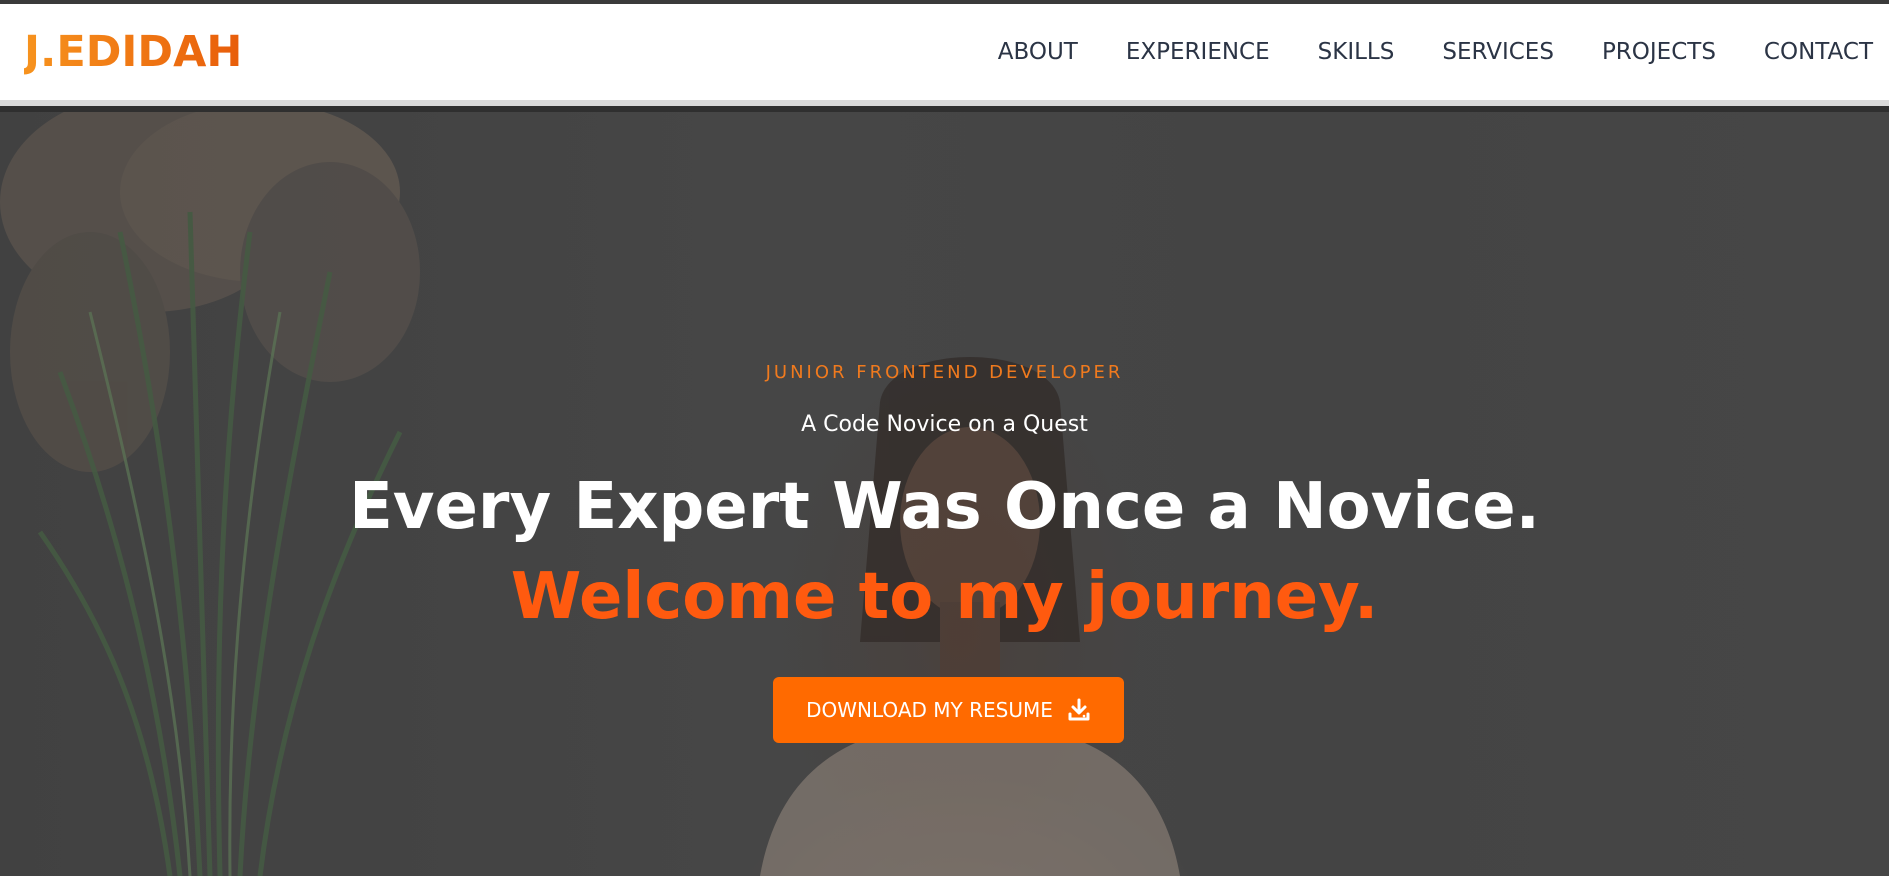 This screenshot has height=876, width=1889. Describe the element at coordinates (1038, 52) in the screenshot. I see `nav-link-about: ABOUT` at that location.